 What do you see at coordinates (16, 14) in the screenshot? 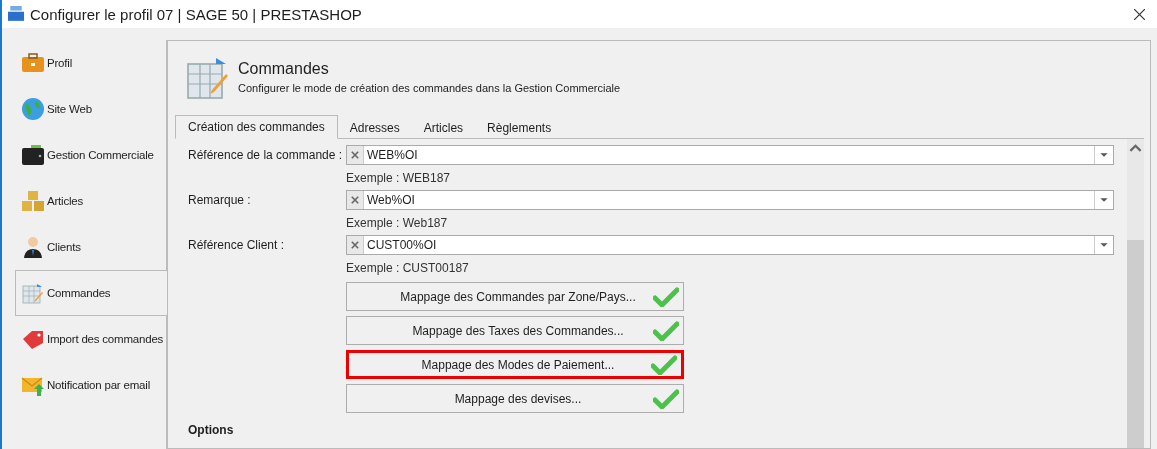
I see `app-logo-icon` at bounding box center [16, 14].